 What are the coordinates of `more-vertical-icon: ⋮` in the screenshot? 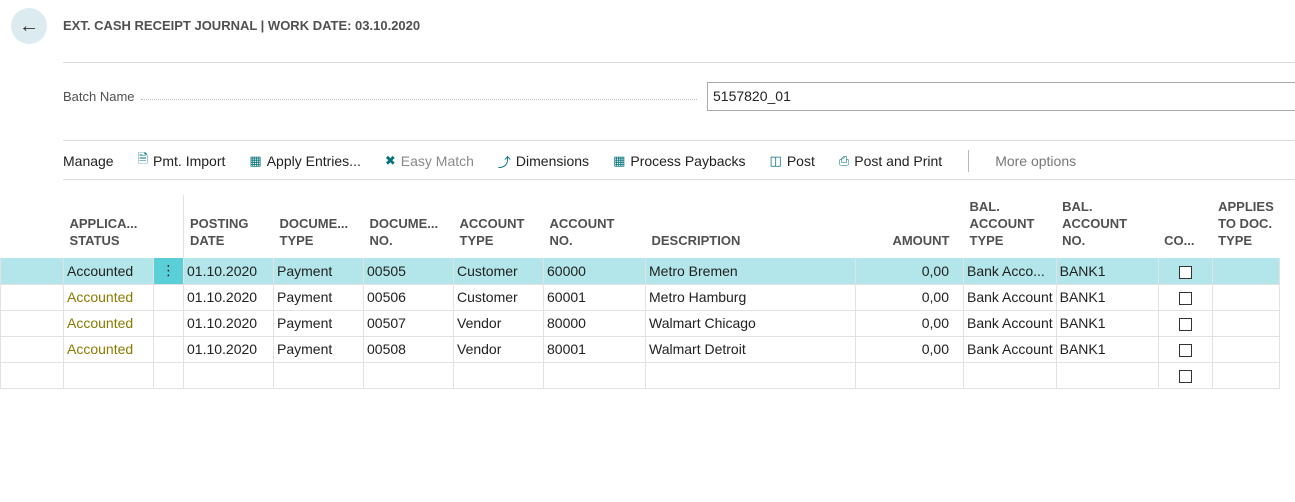 It's located at (168, 270).